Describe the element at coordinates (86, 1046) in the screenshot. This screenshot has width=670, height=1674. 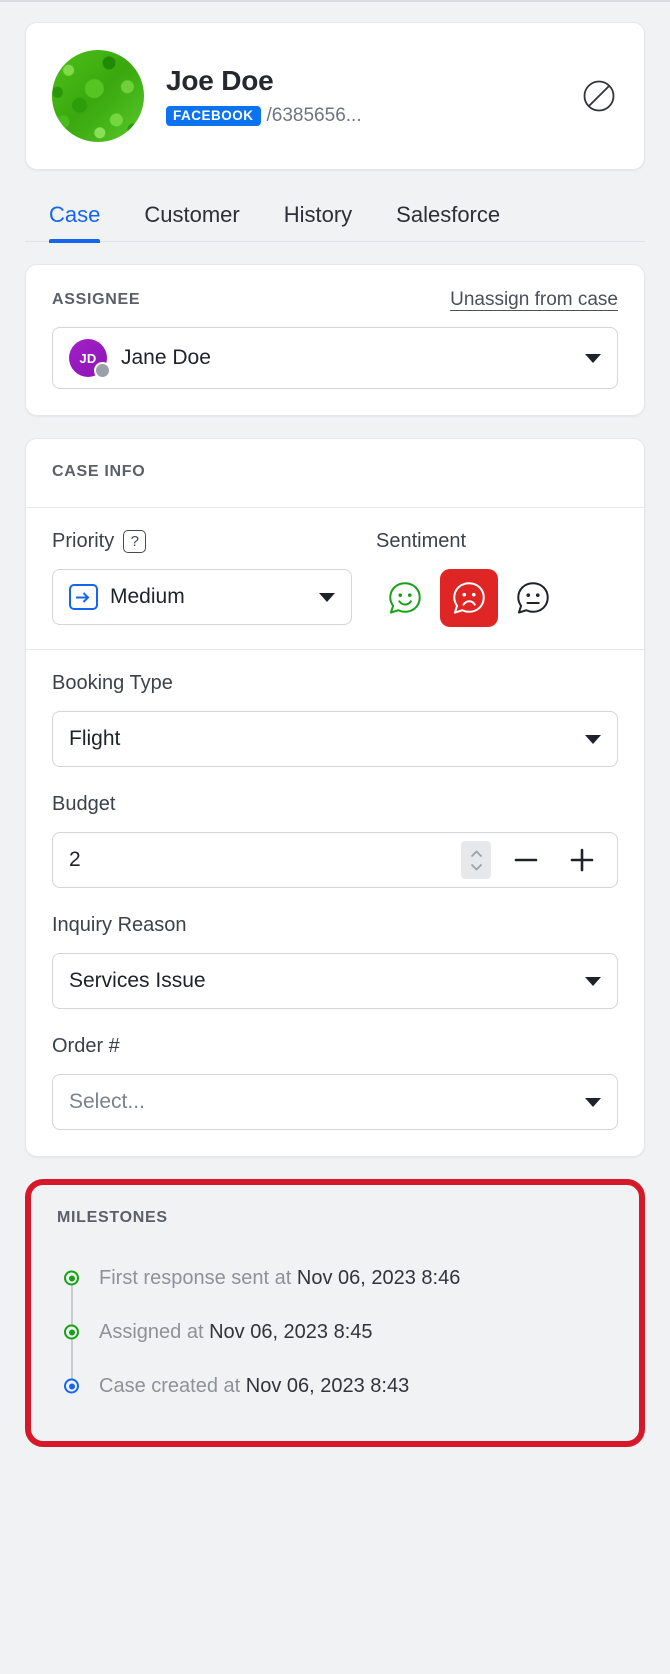
I see `order-number-label: Order #` at that location.